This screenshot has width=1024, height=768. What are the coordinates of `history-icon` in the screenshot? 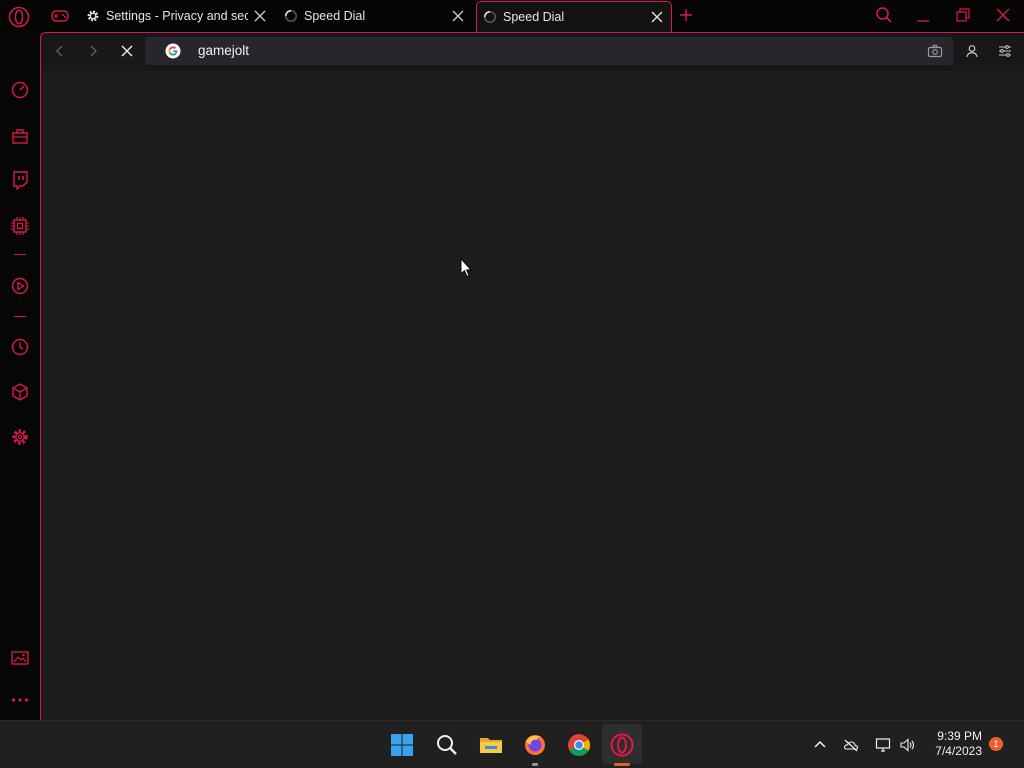 It's located at (20, 347).